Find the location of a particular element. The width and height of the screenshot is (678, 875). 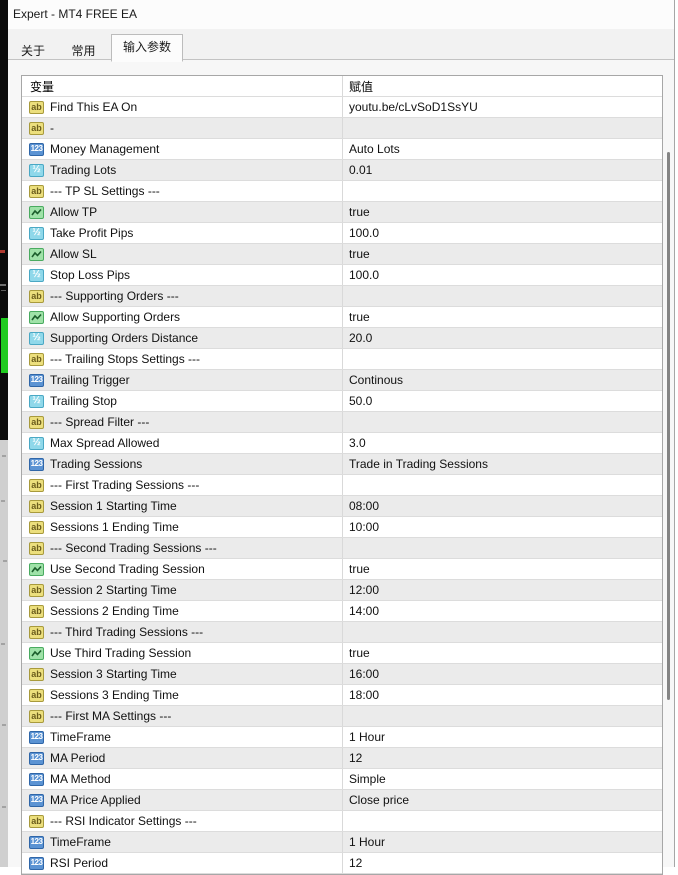

param-name-cell: ½ Supporting Orders Distance is located at coordinates (182, 338).